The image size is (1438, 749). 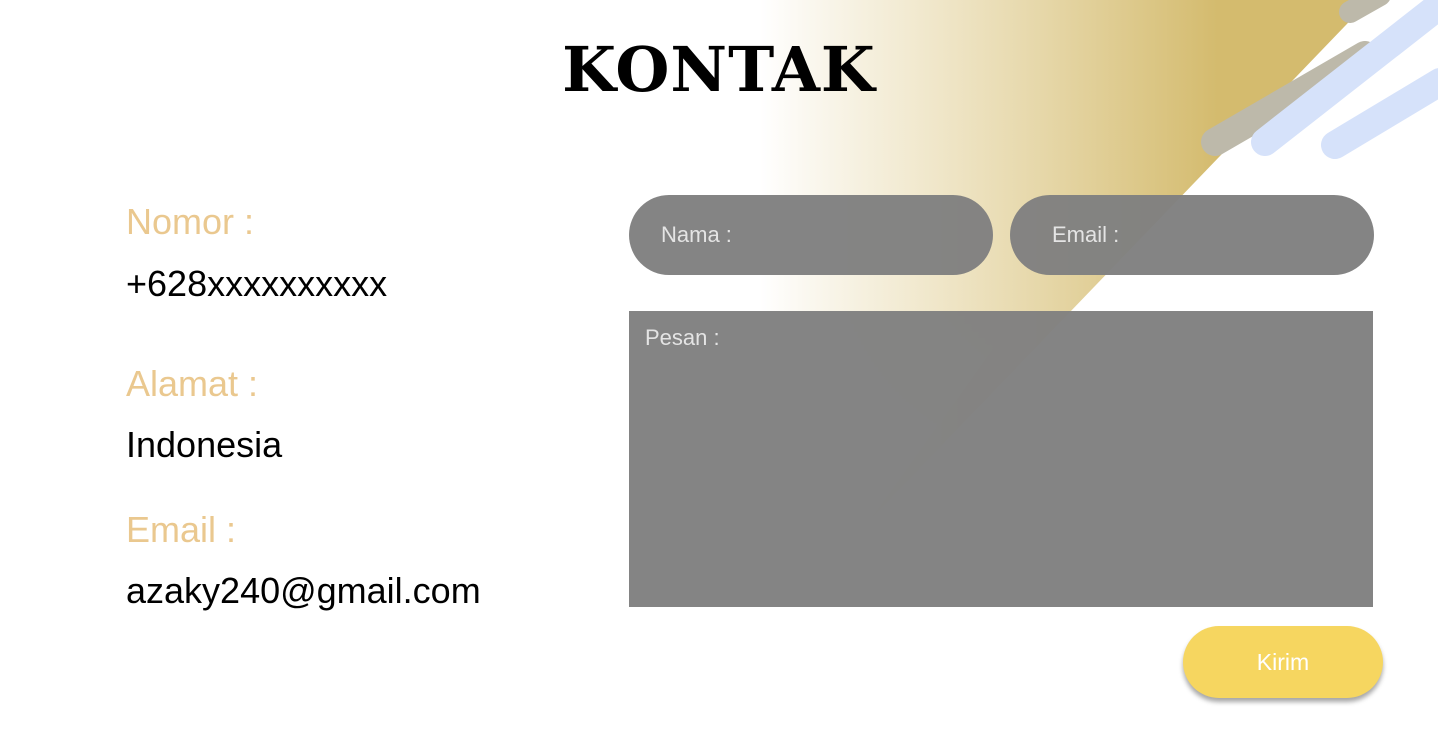 What do you see at coordinates (257, 283) in the screenshot?
I see `phone-value: +628xxxxxxxxxx` at bounding box center [257, 283].